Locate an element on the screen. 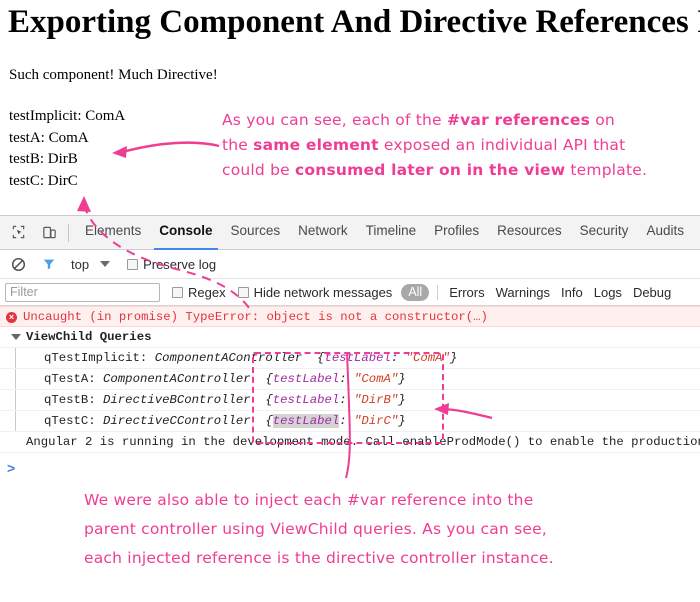 The height and width of the screenshot is (602, 700). toolbar-divider is located at coordinates (68, 232).